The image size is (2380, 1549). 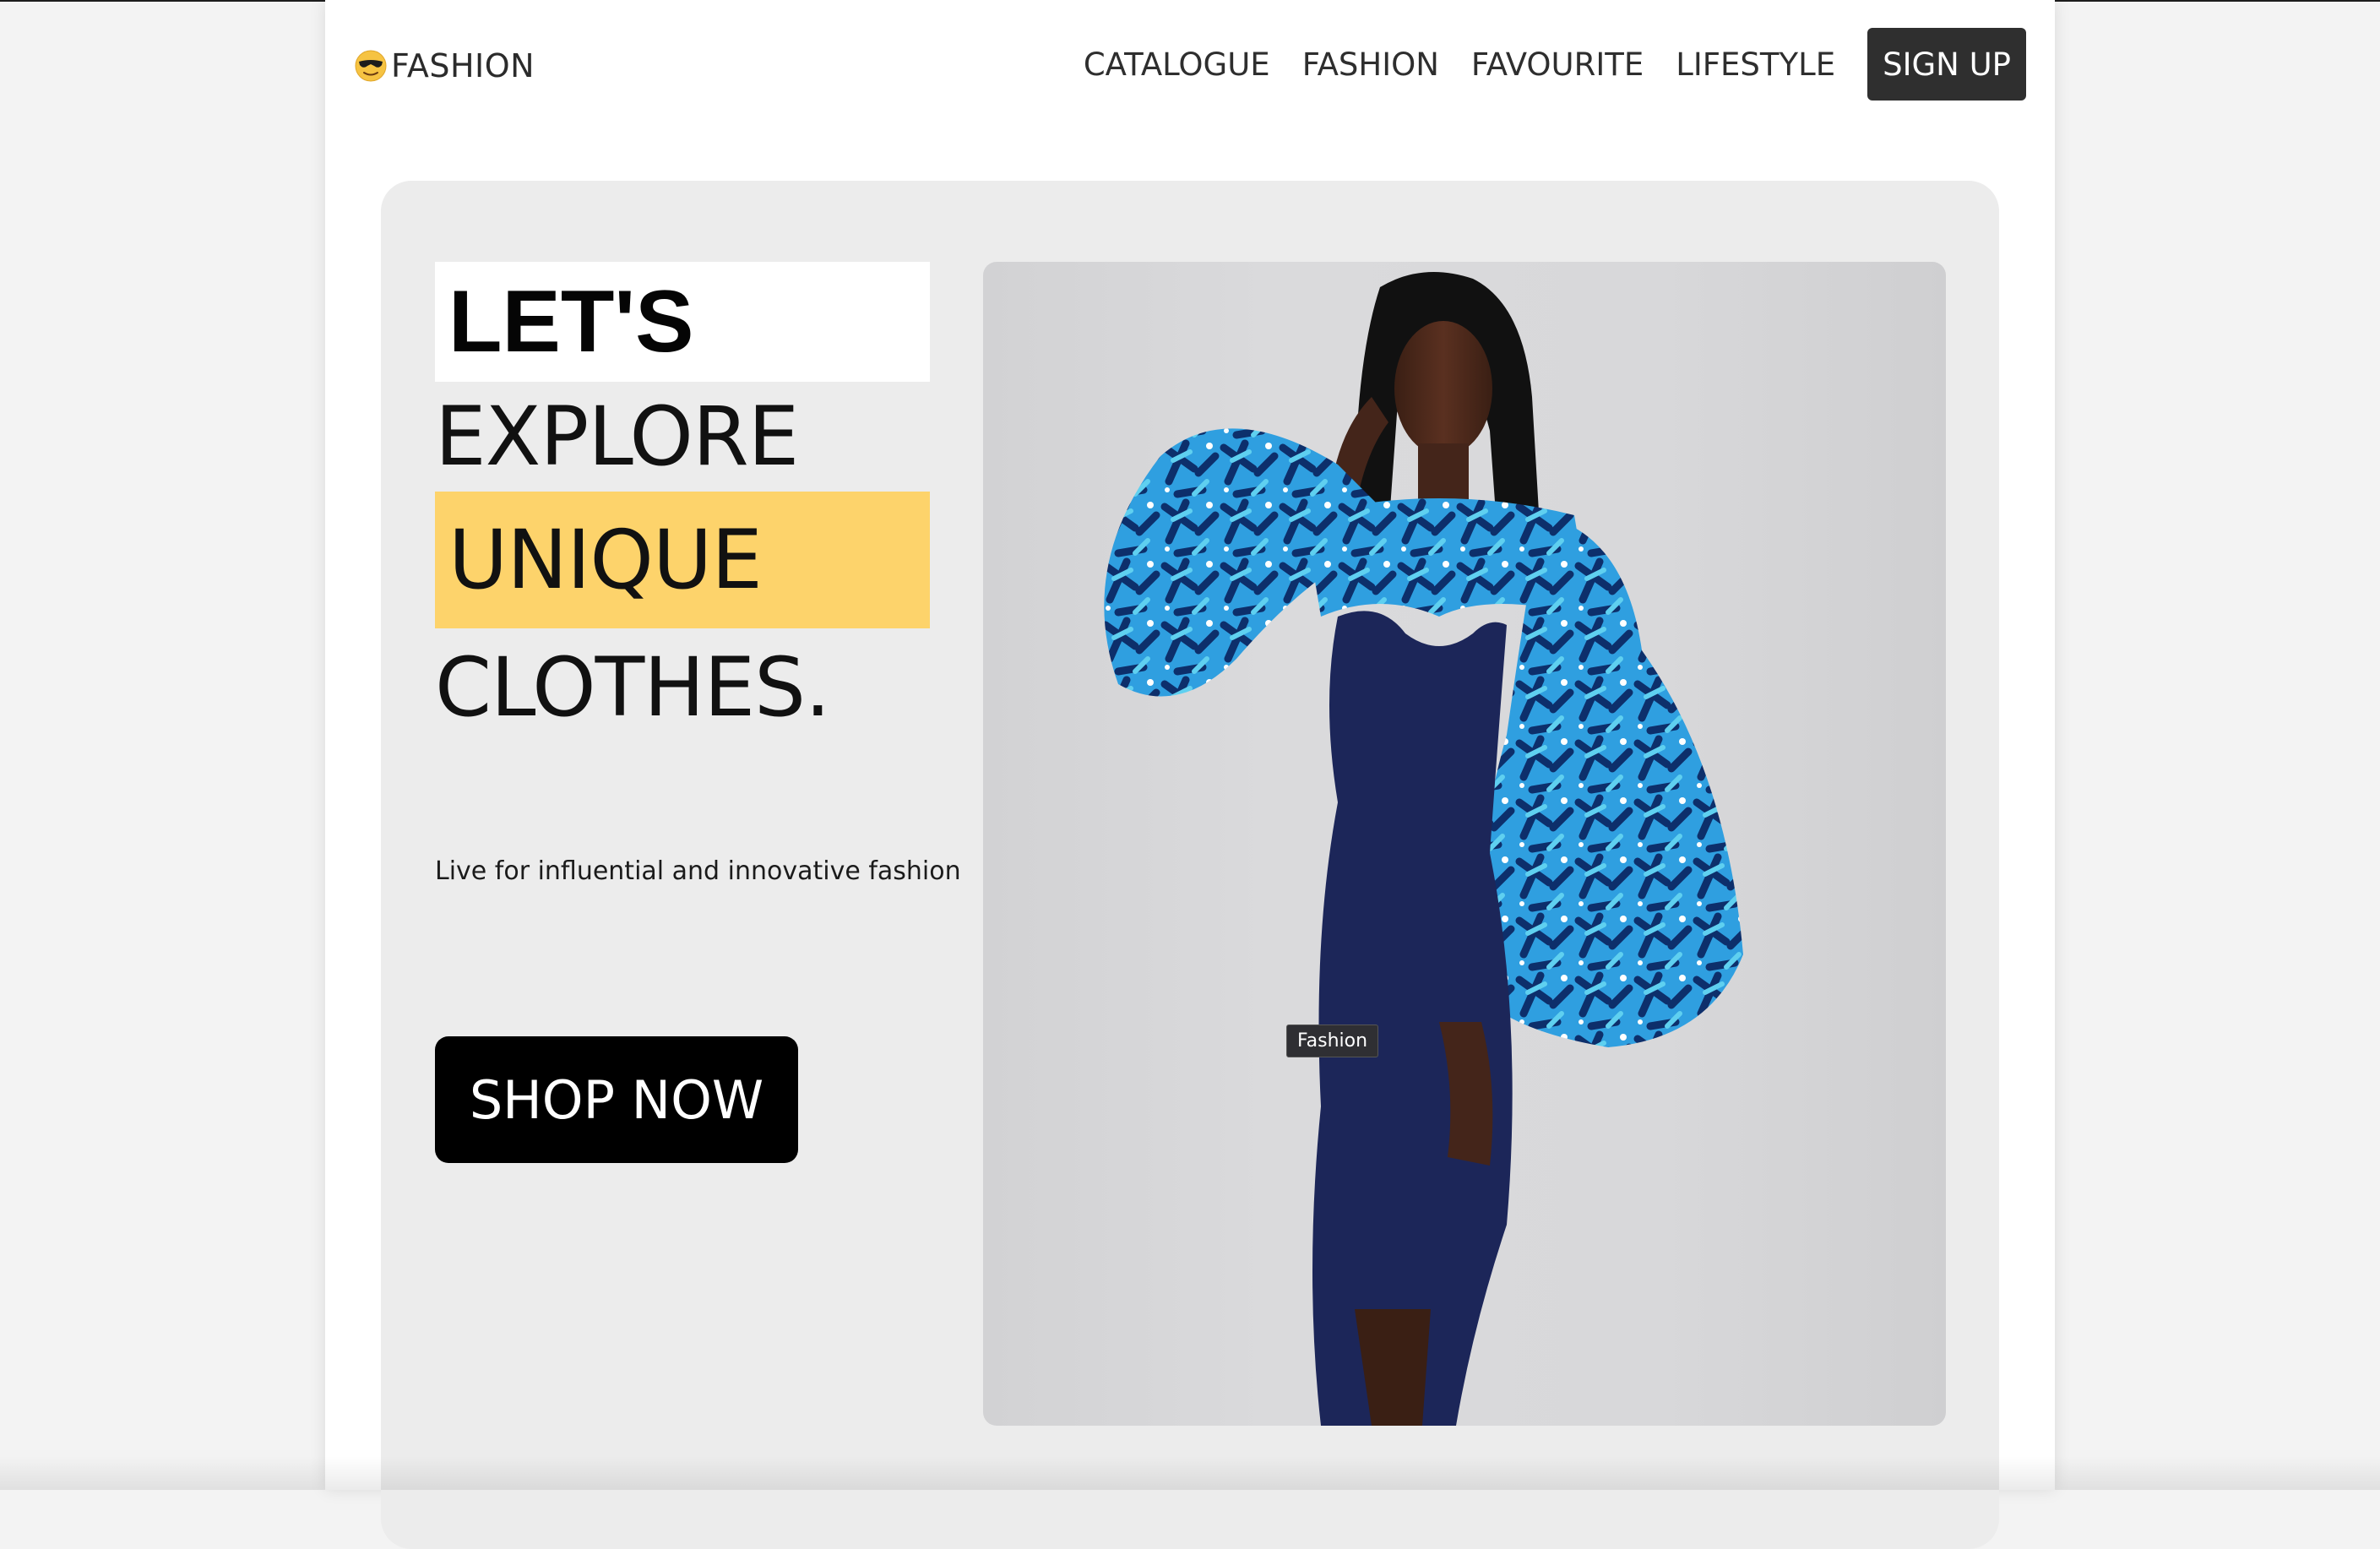 What do you see at coordinates (1332, 1041) in the screenshot?
I see `image-tooltip: Fashion` at bounding box center [1332, 1041].